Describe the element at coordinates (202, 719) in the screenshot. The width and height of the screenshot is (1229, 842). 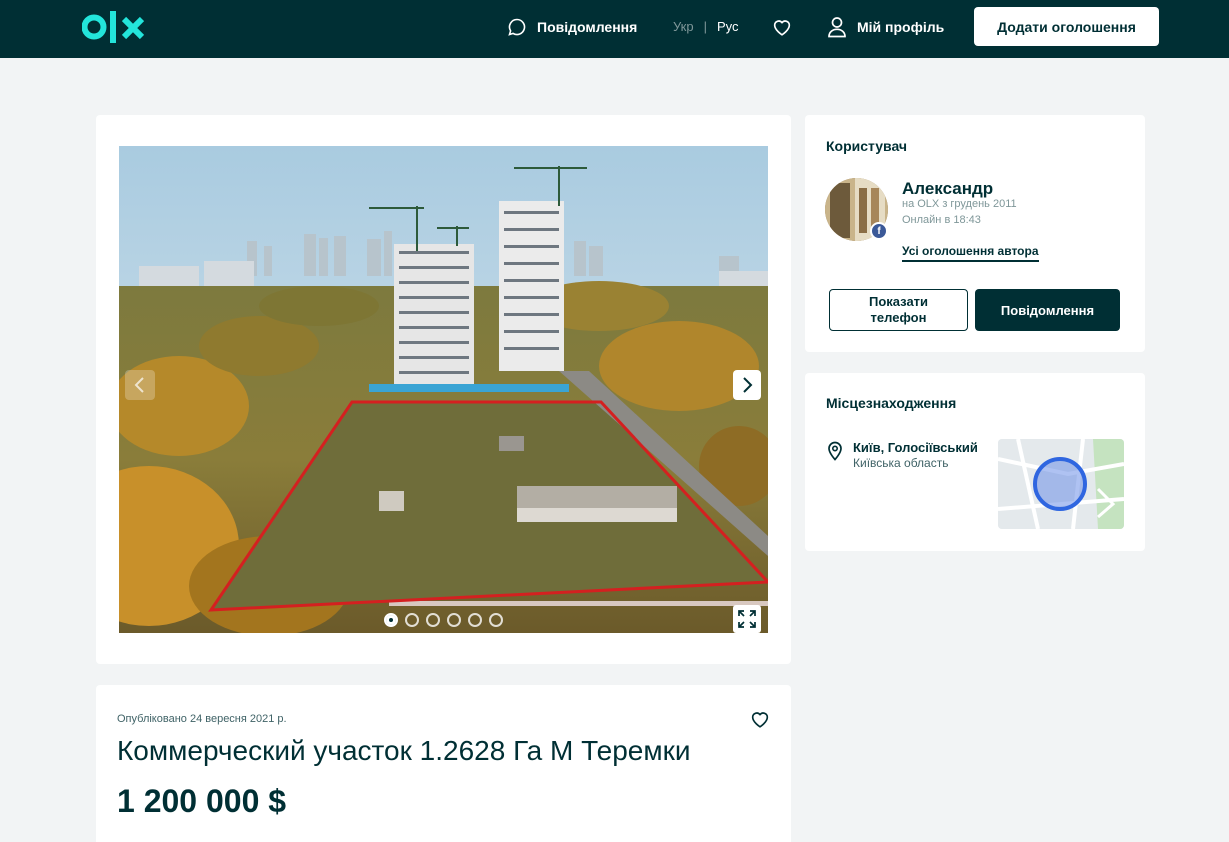
I see `published-date: Опубліковано 24 вересня 2021 р.` at that location.